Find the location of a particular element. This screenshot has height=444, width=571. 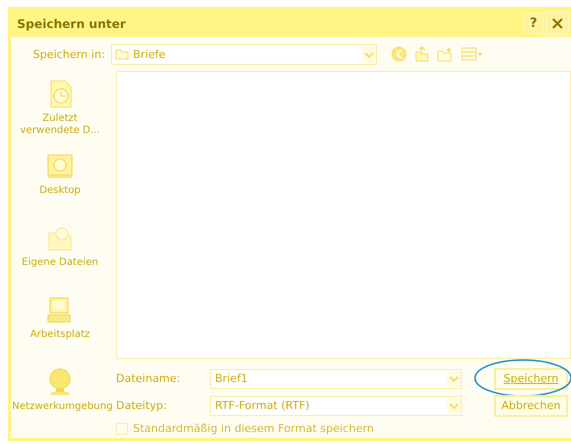

checkbox-label: Standardmäßig in diesem Format speichern is located at coordinates (253, 428).